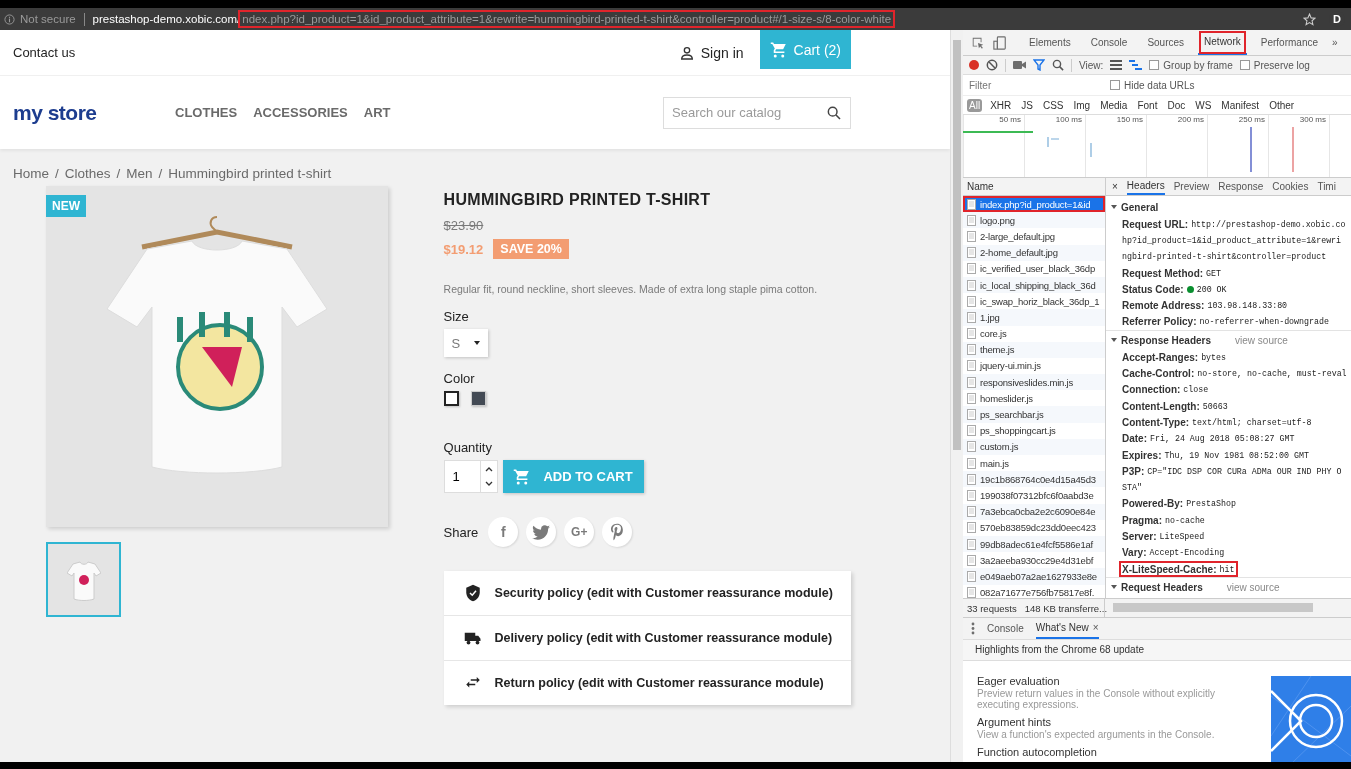 The height and width of the screenshot is (769, 1351). Describe the element at coordinates (711, 52) in the screenshot. I see `sign-in-link: Sign in` at that location.